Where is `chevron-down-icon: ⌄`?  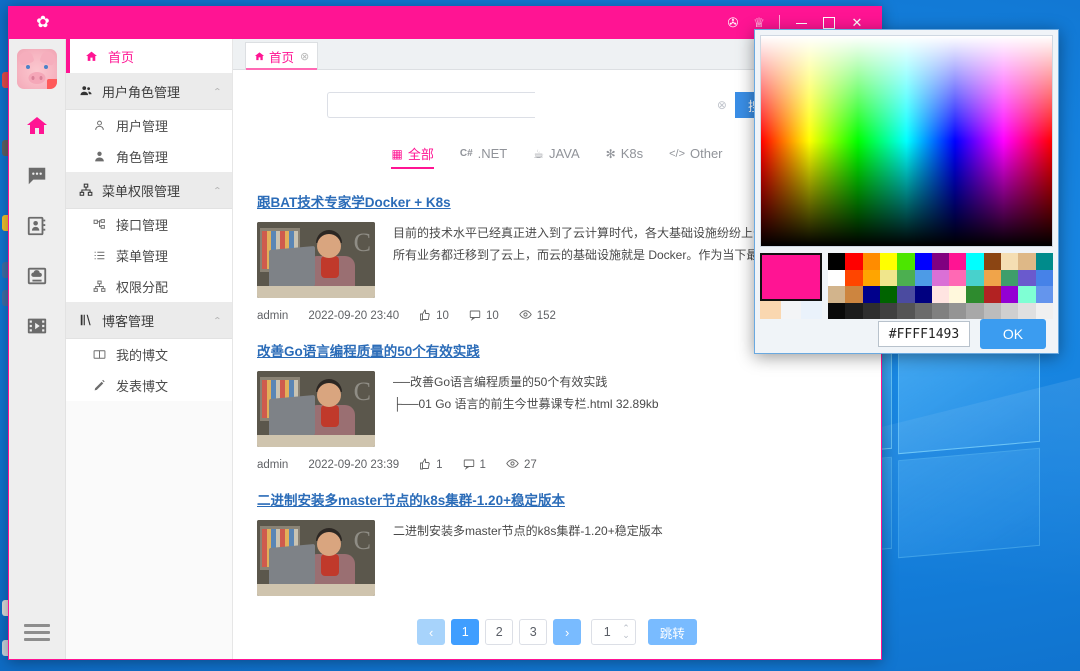 chevron-down-icon: ⌄ is located at coordinates (626, 635).